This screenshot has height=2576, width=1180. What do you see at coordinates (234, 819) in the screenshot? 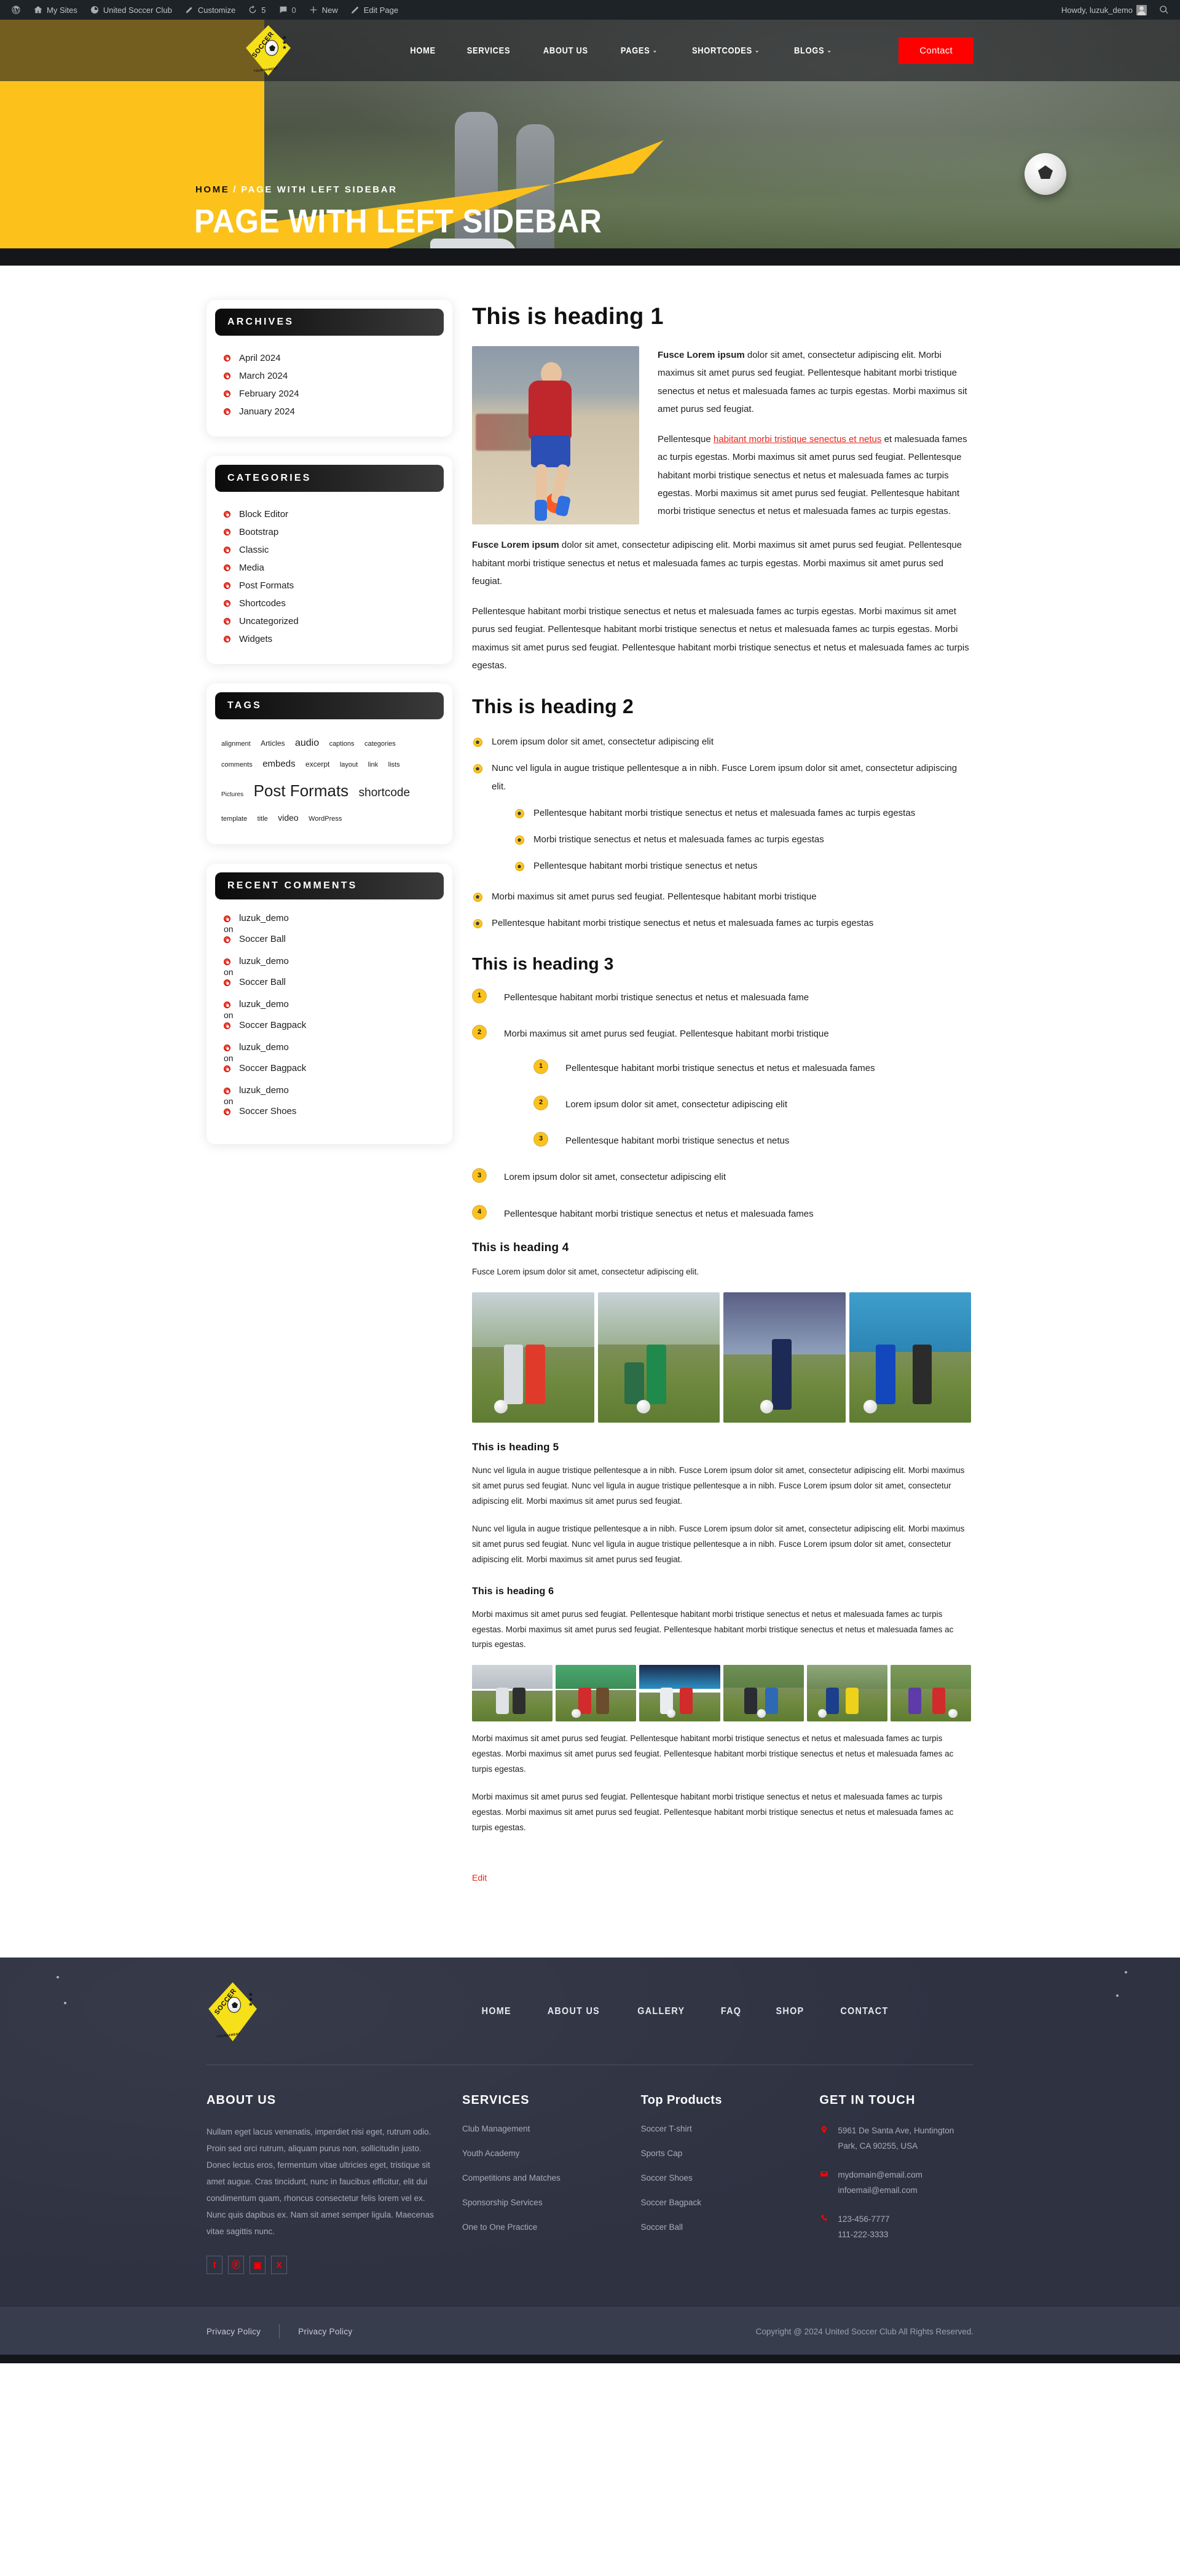
I see `tag-link: template` at bounding box center [234, 819].